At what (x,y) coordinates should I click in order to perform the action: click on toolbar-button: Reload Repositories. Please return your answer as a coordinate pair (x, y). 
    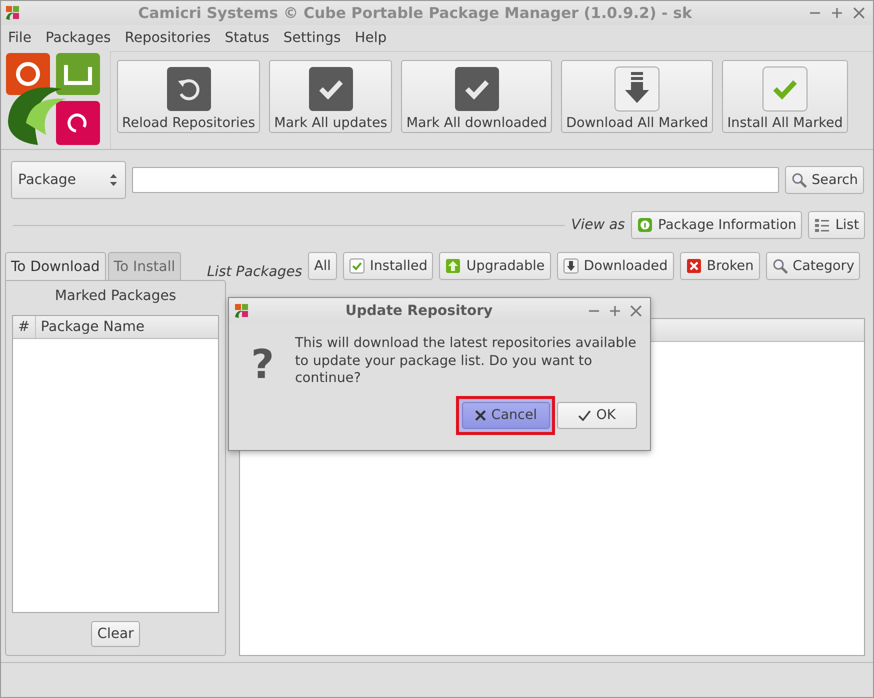
    Looking at the image, I should click on (188, 96).